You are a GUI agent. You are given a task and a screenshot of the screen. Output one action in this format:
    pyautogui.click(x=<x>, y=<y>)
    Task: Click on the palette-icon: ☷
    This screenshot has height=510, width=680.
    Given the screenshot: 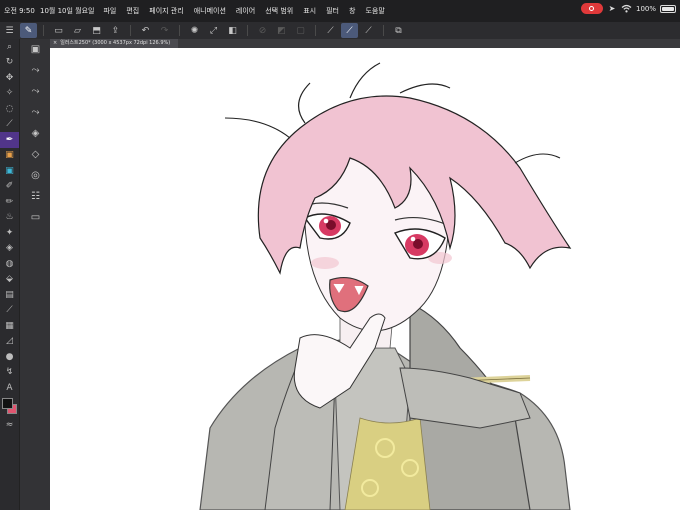 What is the action you would take?
    pyautogui.click(x=35, y=196)
    